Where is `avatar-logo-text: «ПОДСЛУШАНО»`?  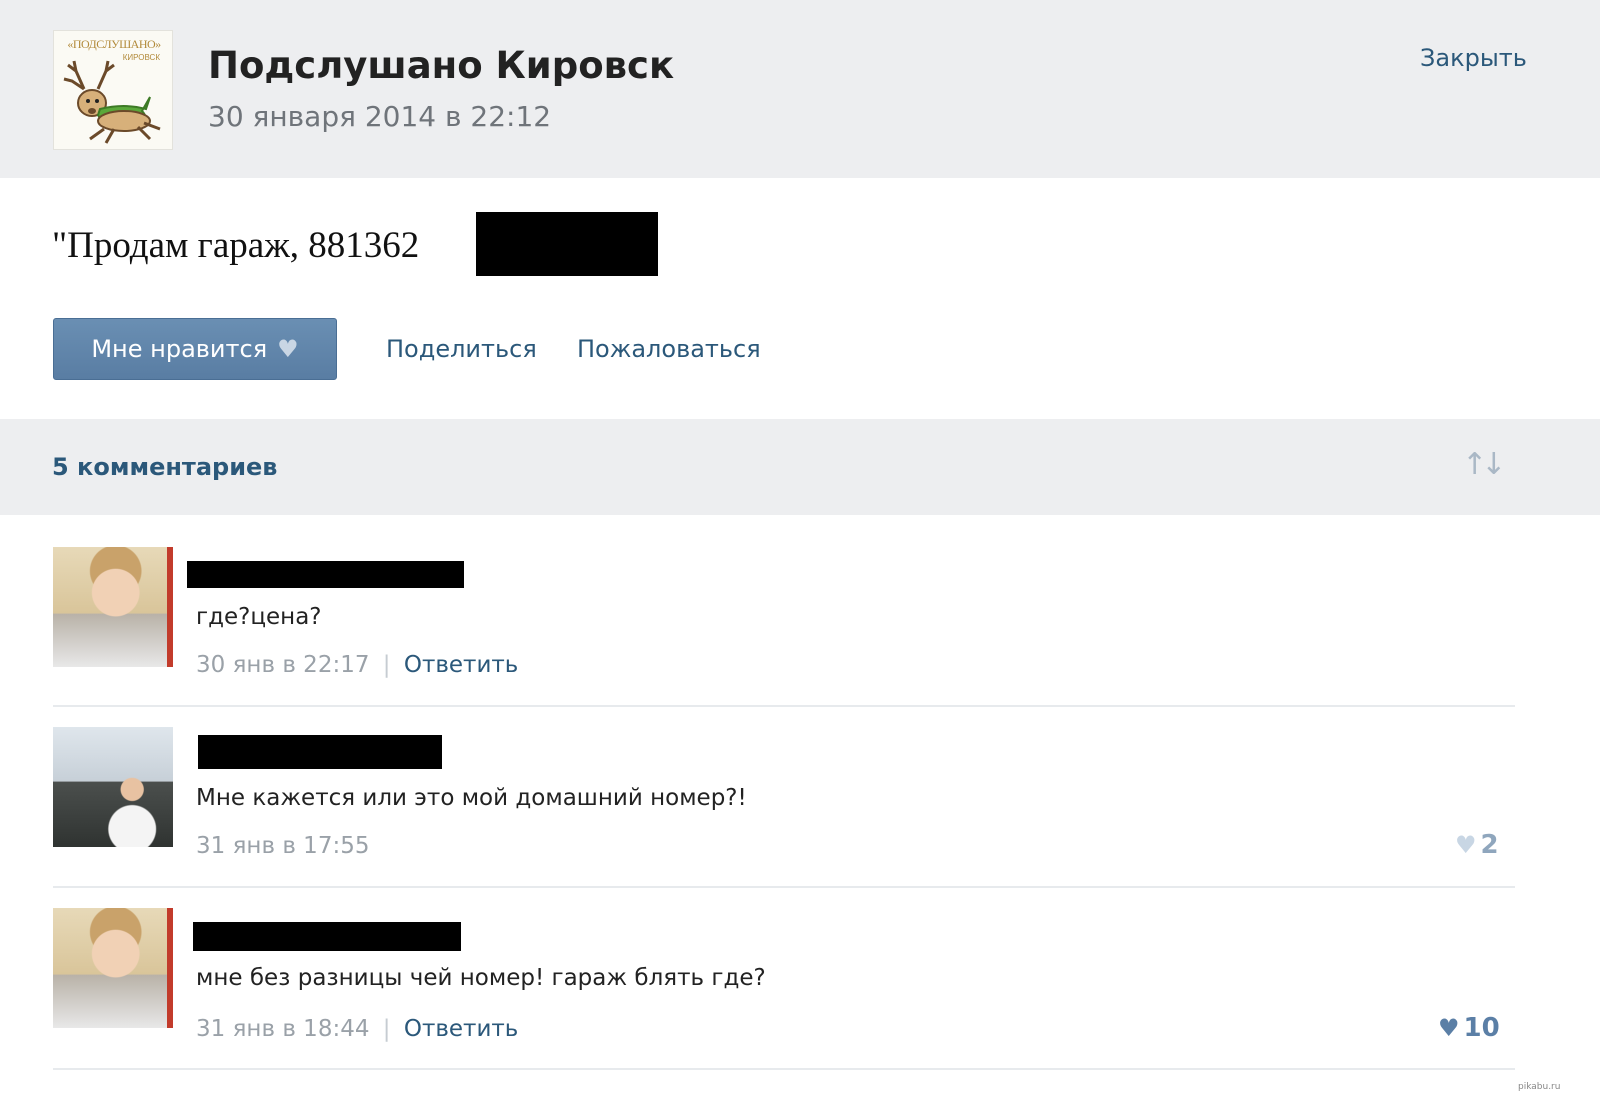 avatar-logo-text: «ПОДСЛУШАНО» is located at coordinates (114, 44).